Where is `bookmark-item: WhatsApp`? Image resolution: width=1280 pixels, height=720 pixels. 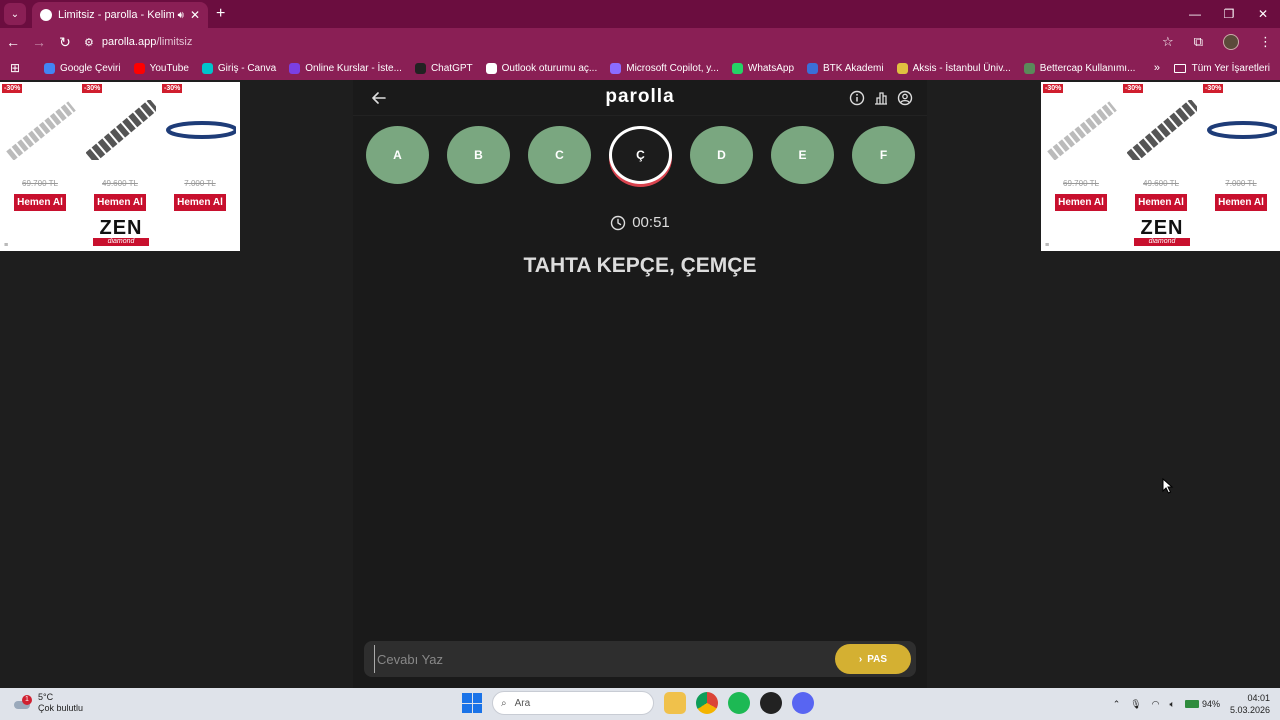 bookmark-item: WhatsApp is located at coordinates (762, 68).